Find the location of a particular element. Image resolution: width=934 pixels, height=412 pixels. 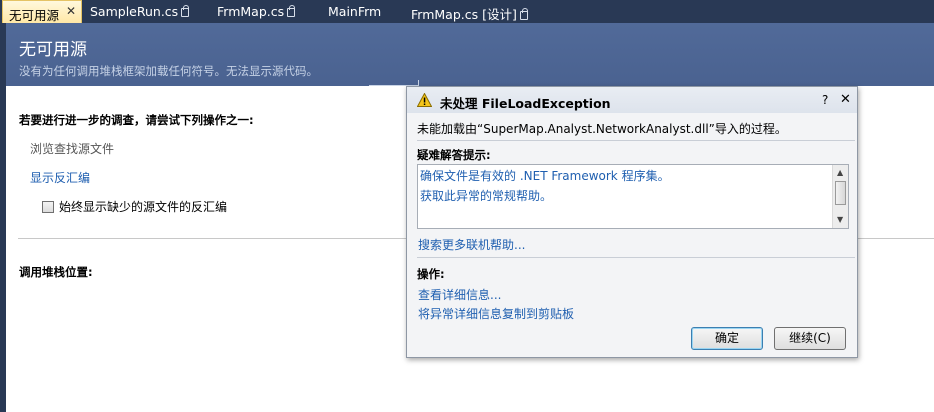

checkbox-label: 始终显示缺少的源文件的反汇编 is located at coordinates (143, 207).